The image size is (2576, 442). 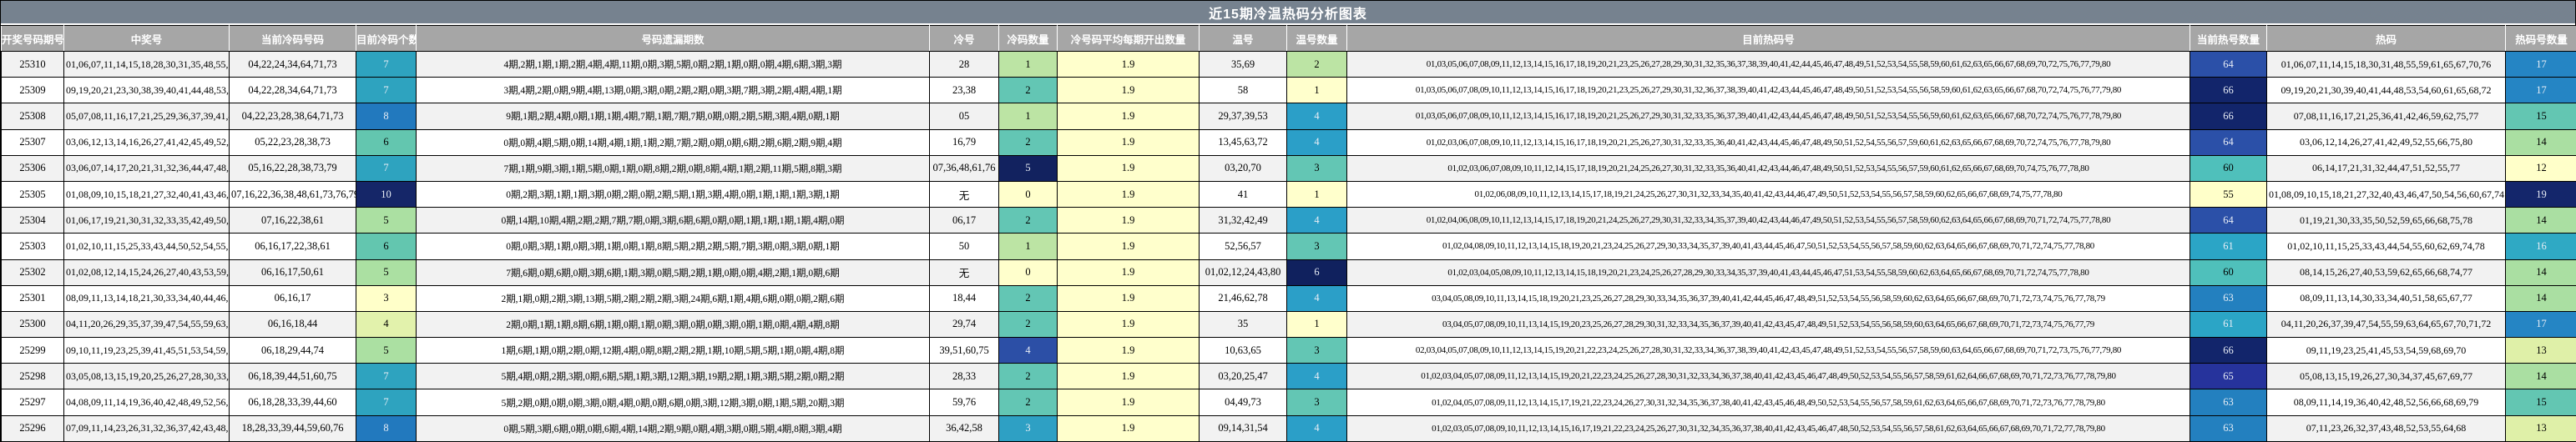 I want to click on cell-period: 25299, so click(x=32, y=350).